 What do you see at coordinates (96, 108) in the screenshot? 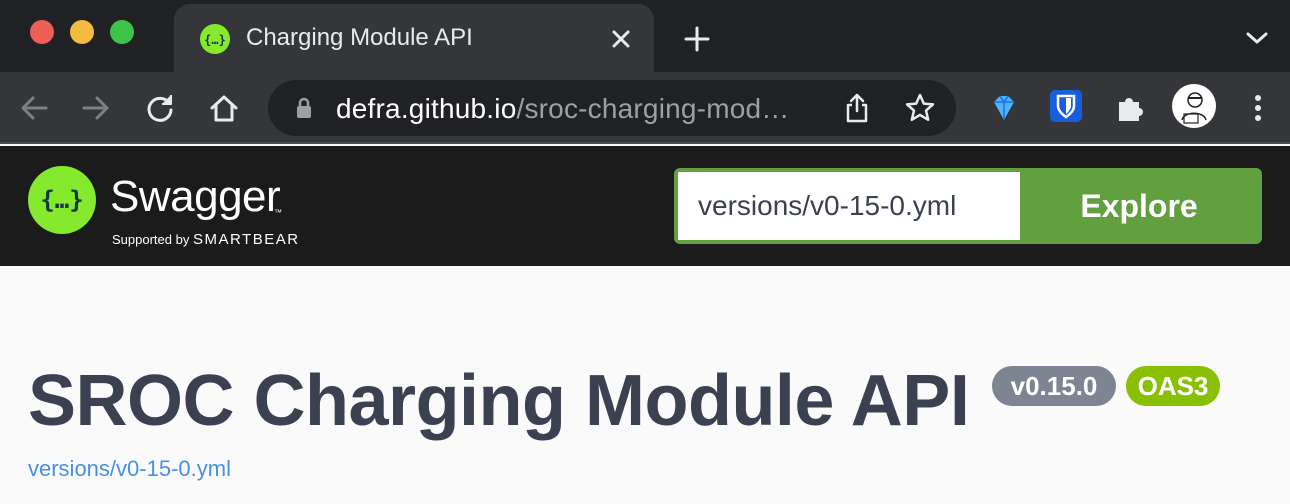
I see `forward-icon` at bounding box center [96, 108].